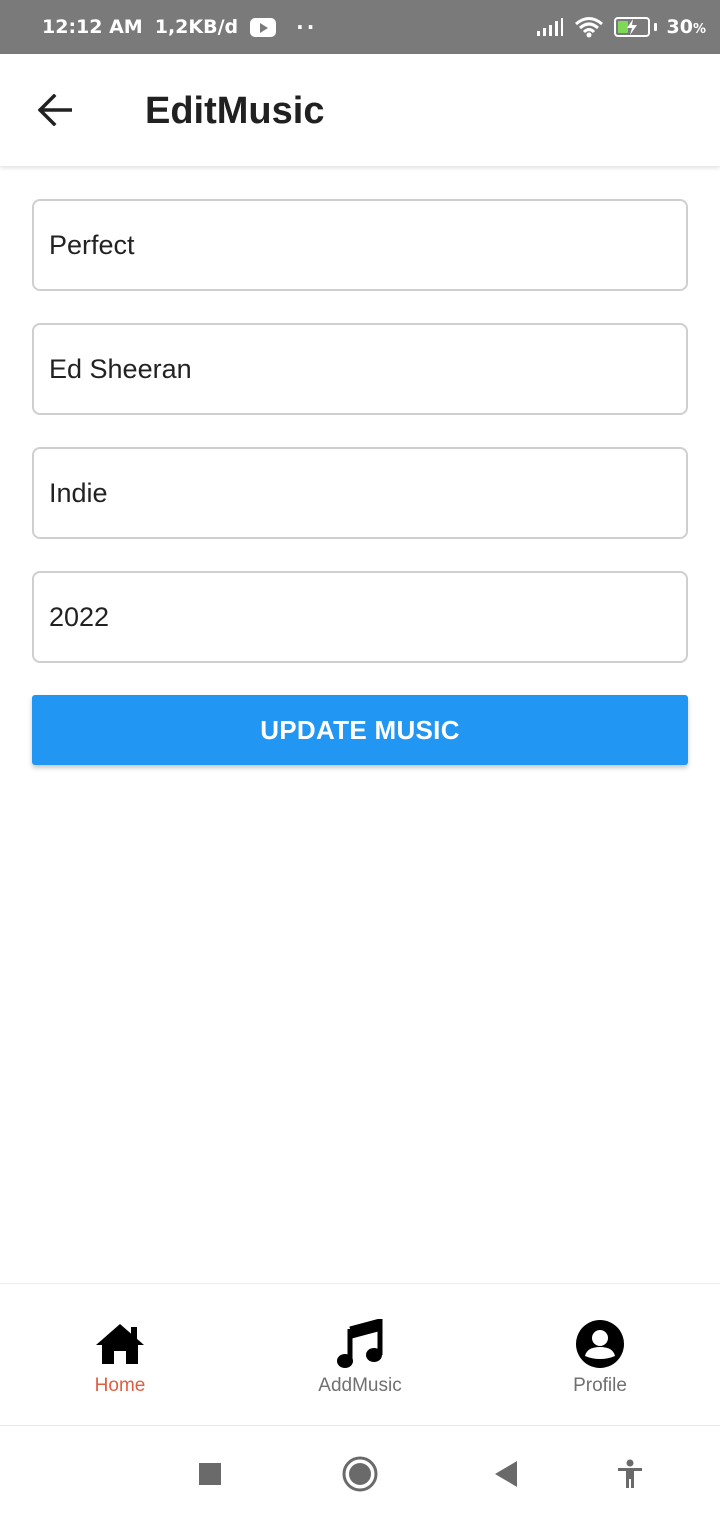  Describe the element at coordinates (120, 1344) in the screenshot. I see `home-icon` at that location.